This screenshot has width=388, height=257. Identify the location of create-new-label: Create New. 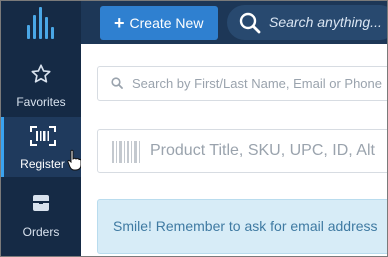
(166, 23).